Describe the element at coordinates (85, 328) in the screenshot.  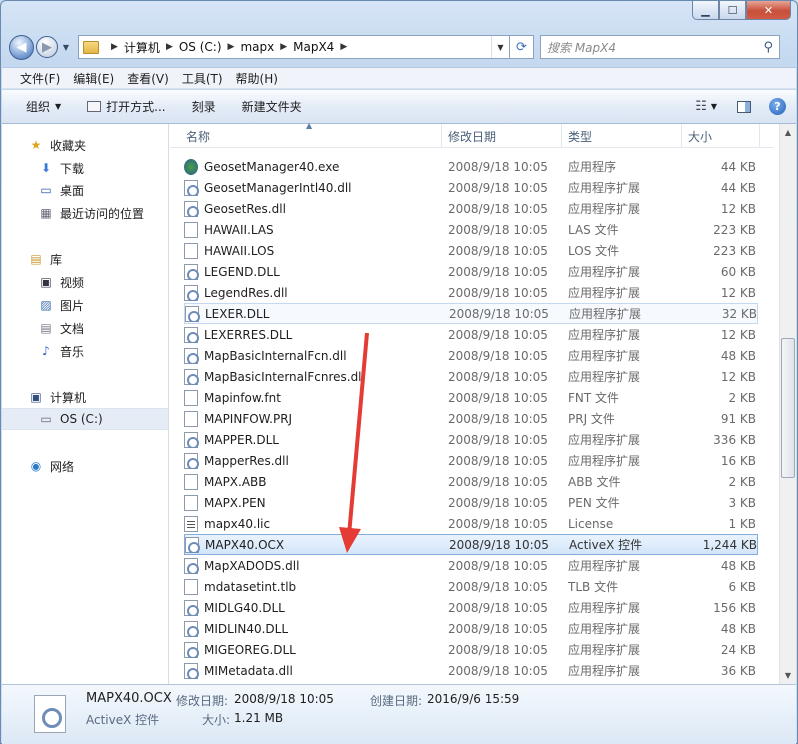
I see `sidebar-item: ▤ 文档` at that location.